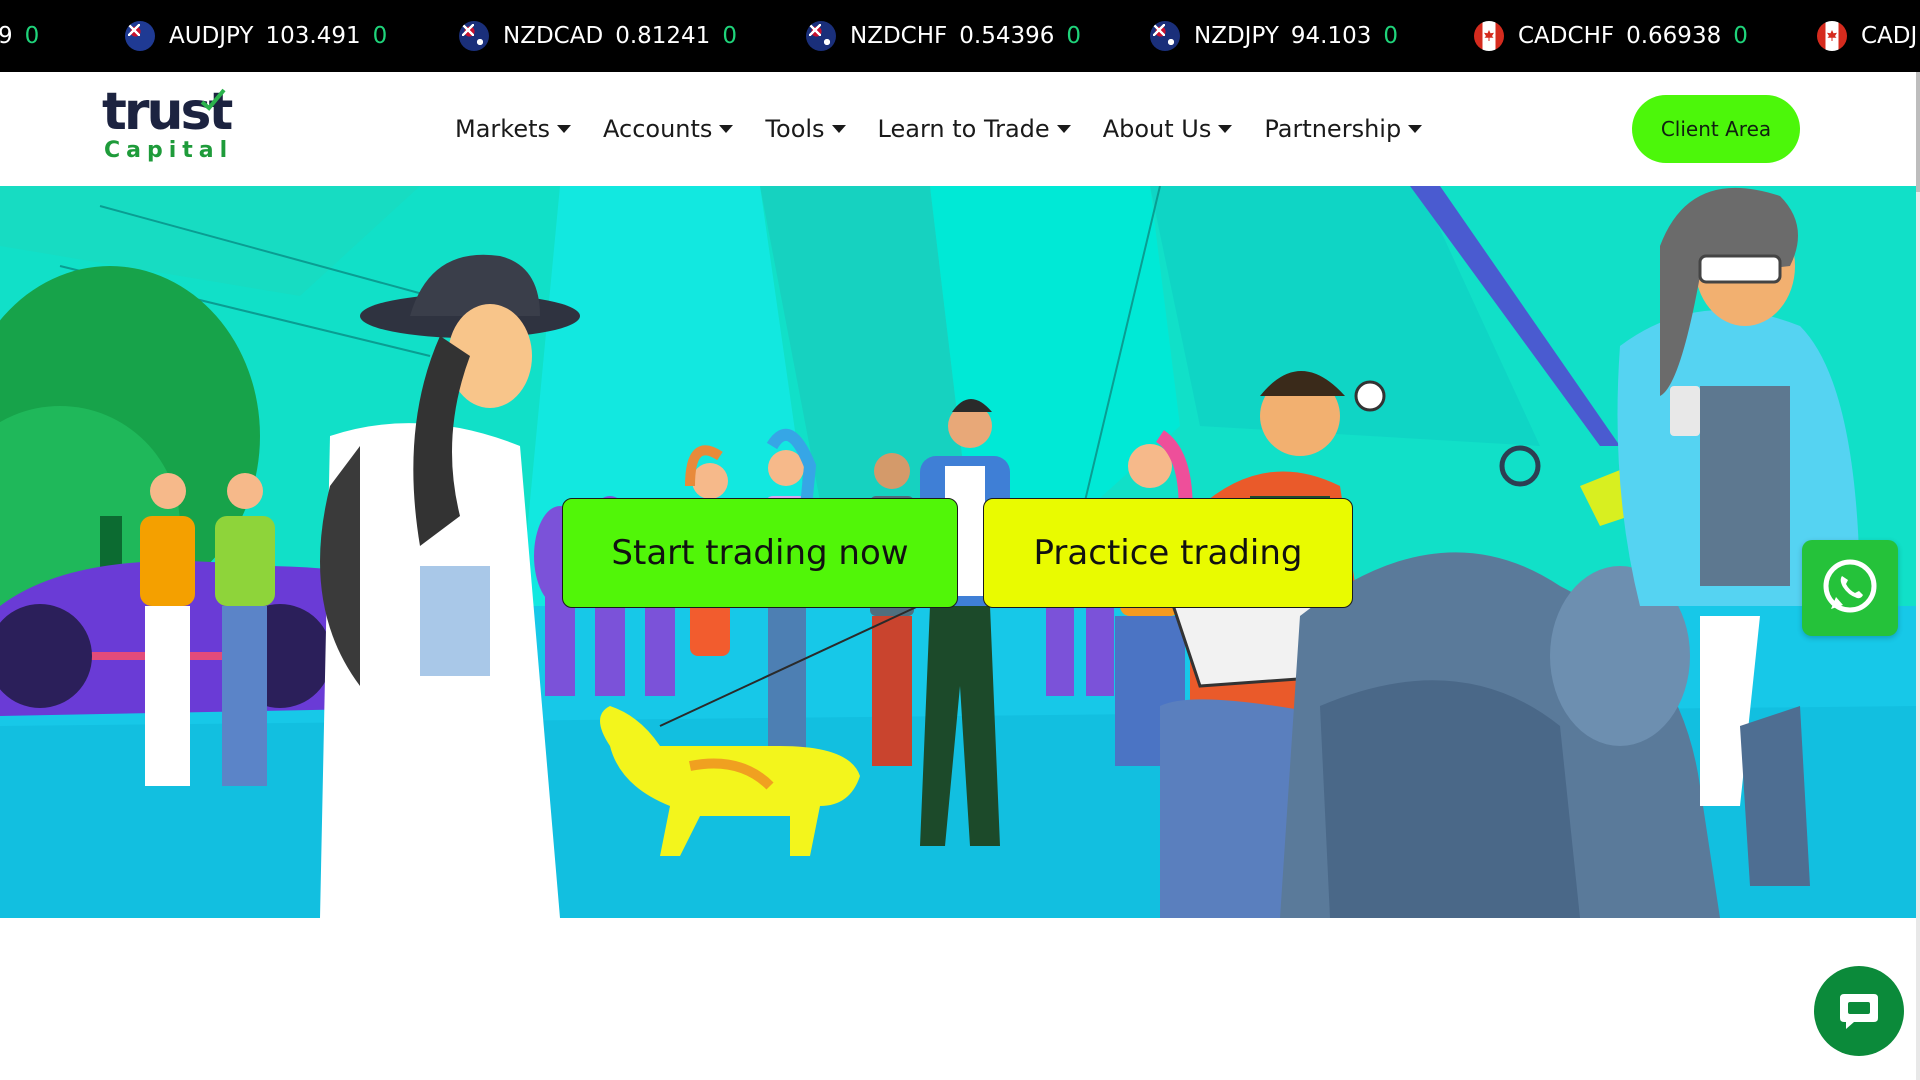 The width and height of the screenshot is (1920, 1080). I want to click on ticker-item: NZDCAD 0.81241 0, so click(598, 36).